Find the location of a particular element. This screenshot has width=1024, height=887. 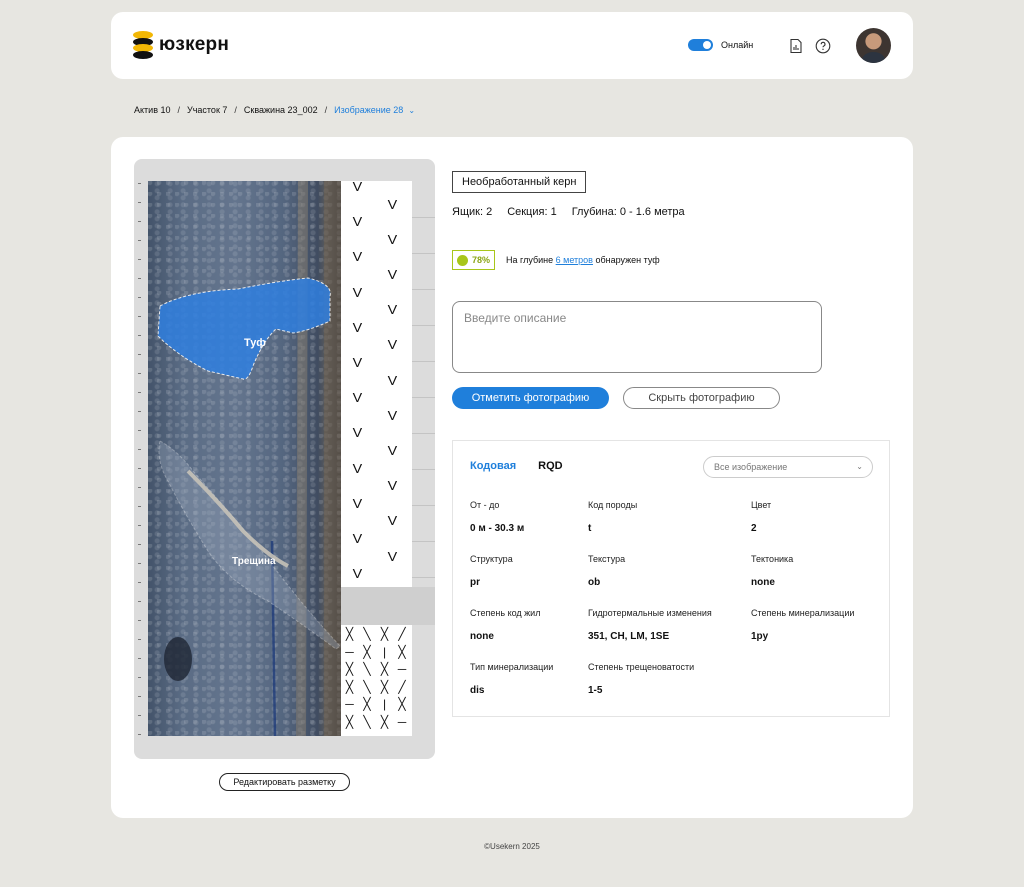

confidence-badge: 78% is located at coordinates (474, 260).